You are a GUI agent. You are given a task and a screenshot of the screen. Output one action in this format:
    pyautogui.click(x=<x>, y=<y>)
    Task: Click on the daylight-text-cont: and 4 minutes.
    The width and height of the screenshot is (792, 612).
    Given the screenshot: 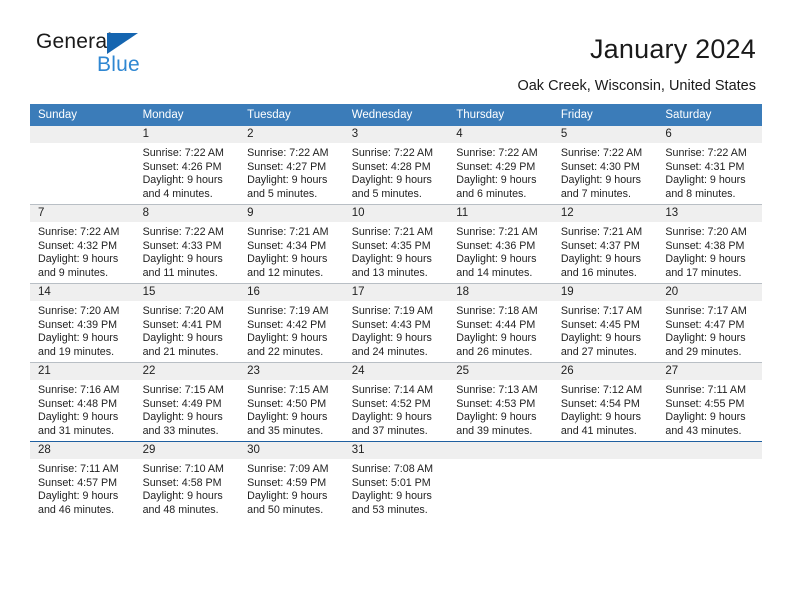 What is the action you would take?
    pyautogui.click(x=177, y=193)
    